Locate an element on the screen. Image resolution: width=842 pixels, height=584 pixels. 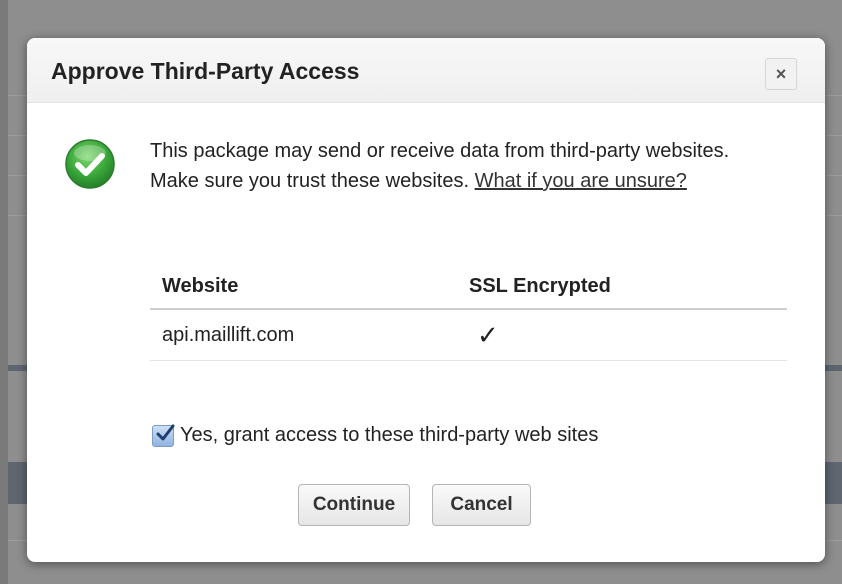
continue-button: Continue is located at coordinates (354, 505).